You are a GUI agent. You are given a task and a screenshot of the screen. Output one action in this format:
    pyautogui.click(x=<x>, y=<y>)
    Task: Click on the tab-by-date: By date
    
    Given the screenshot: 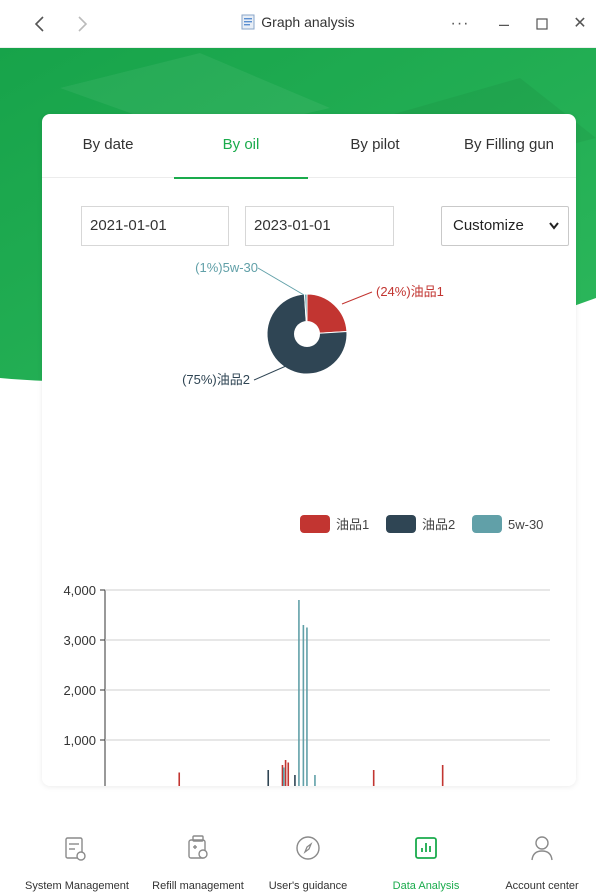 What is the action you would take?
    pyautogui.click(x=108, y=146)
    